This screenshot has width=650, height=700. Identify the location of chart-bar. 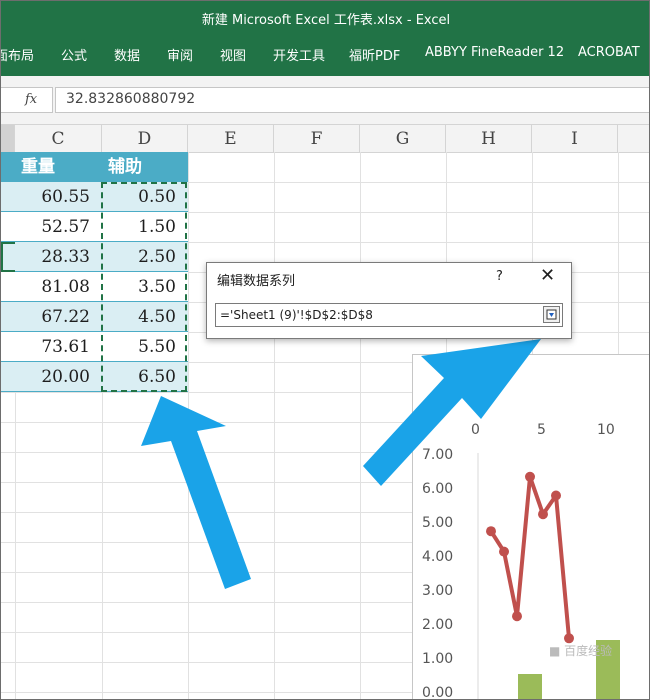
(530, 686).